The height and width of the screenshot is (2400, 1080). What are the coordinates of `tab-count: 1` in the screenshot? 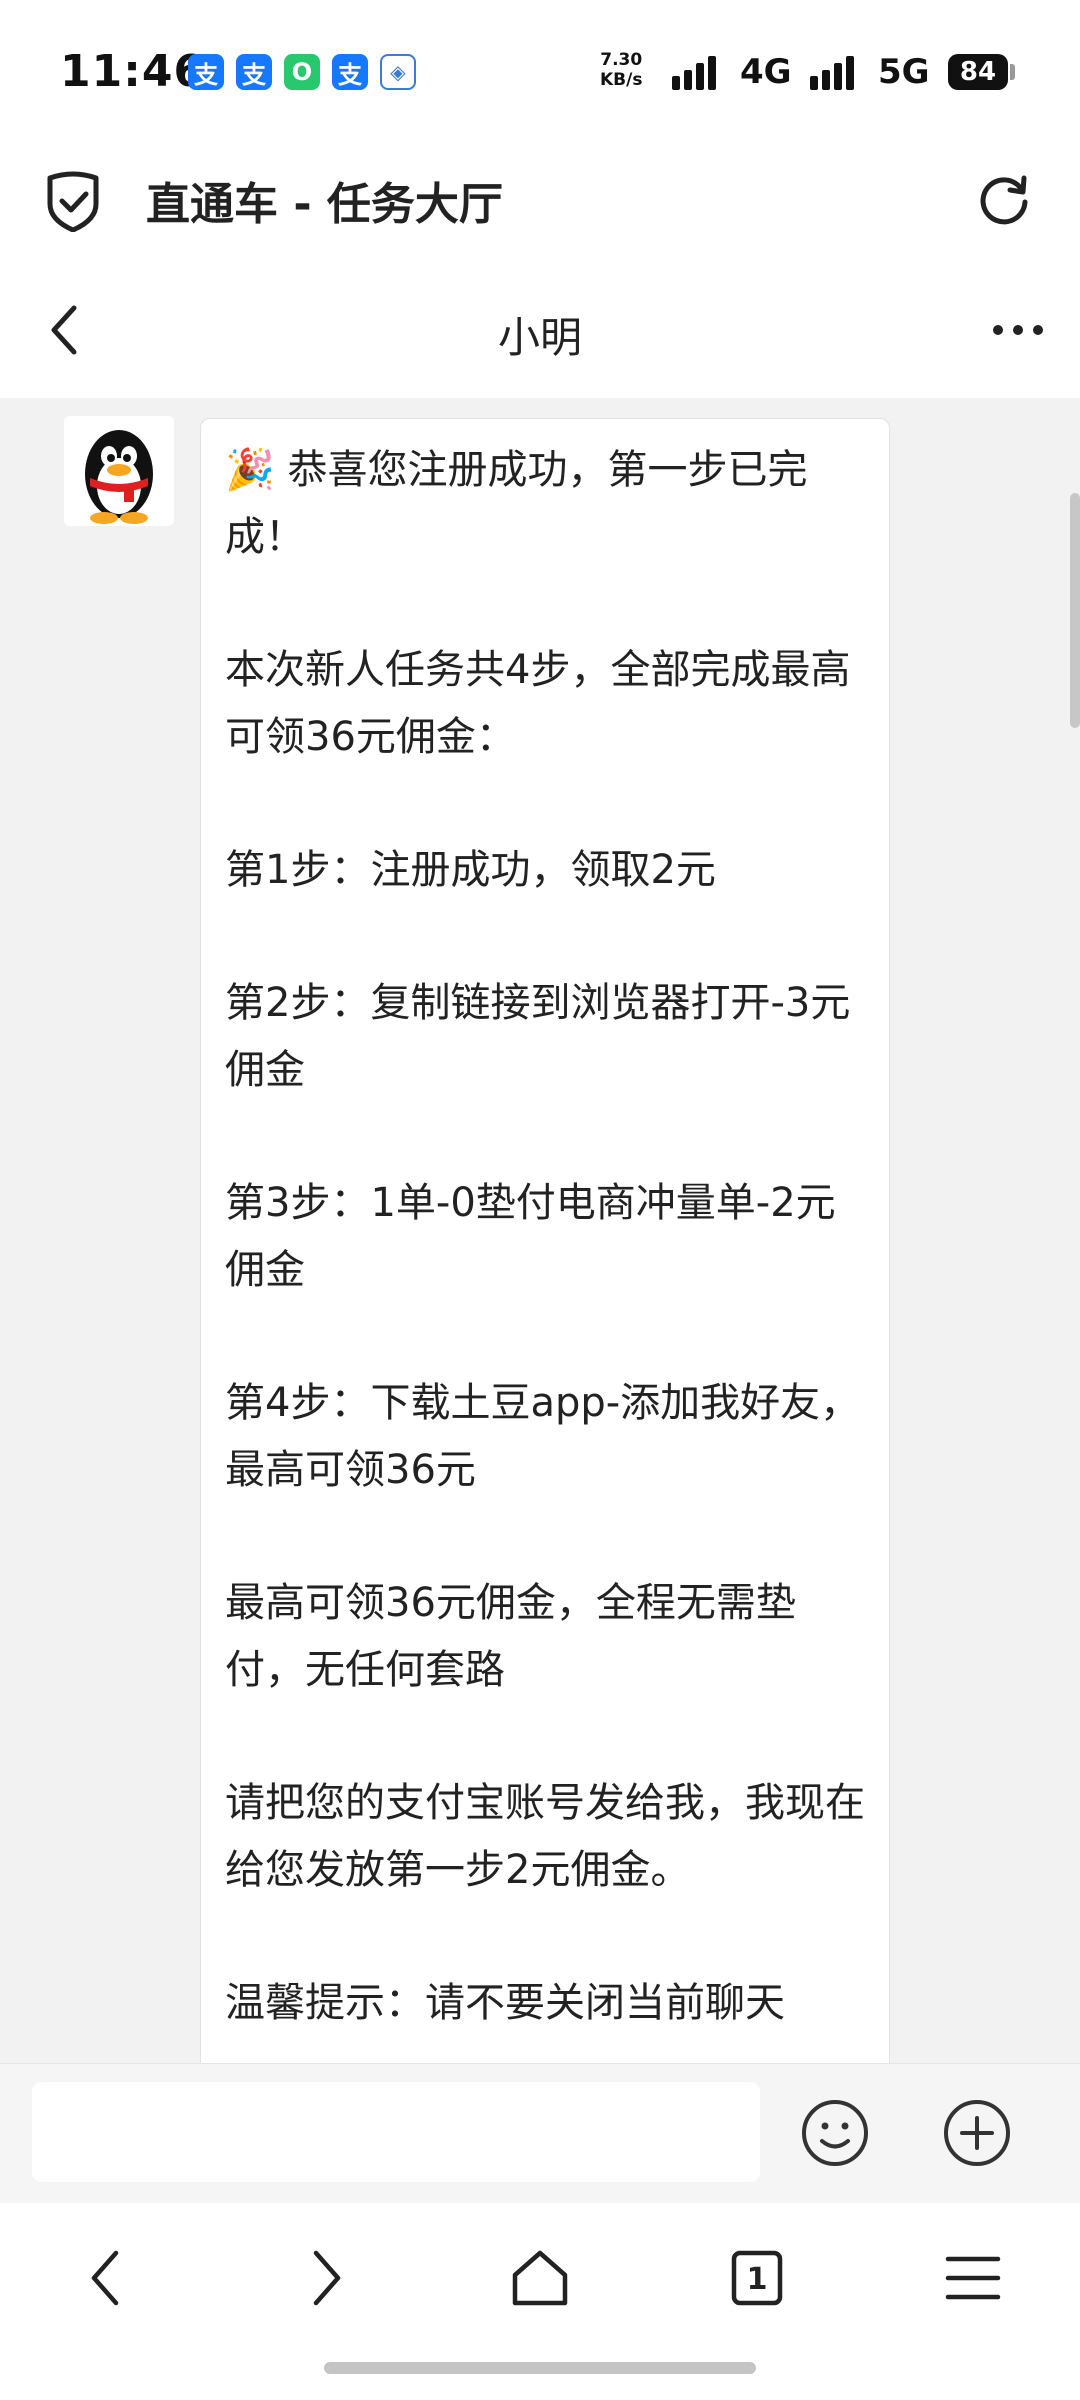 It's located at (757, 2279).